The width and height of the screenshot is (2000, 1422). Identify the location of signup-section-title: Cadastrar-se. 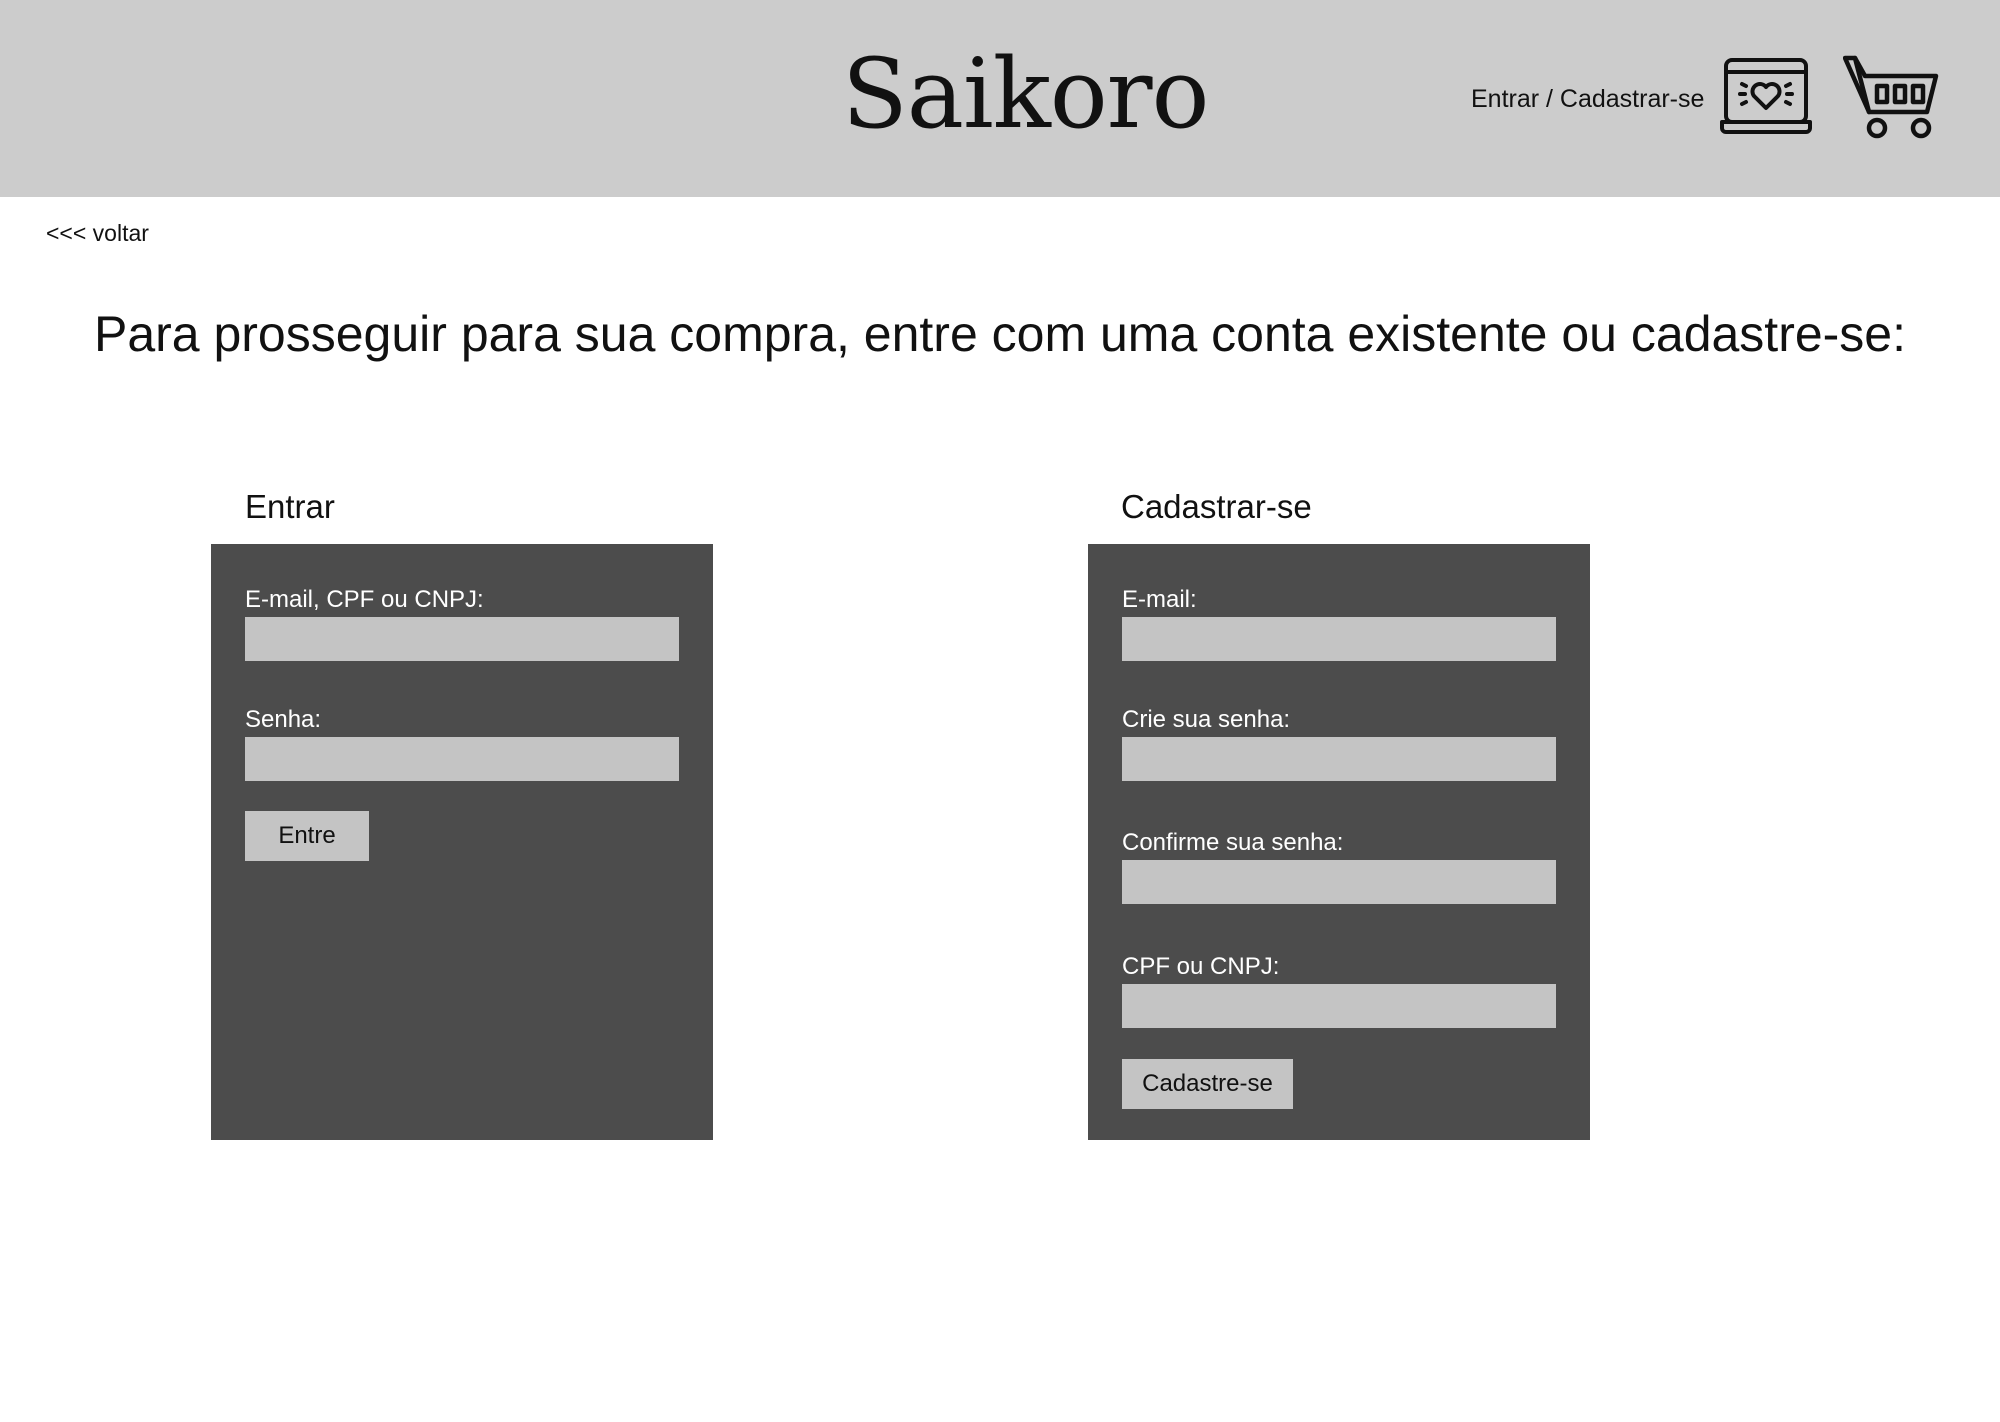
(1216, 506).